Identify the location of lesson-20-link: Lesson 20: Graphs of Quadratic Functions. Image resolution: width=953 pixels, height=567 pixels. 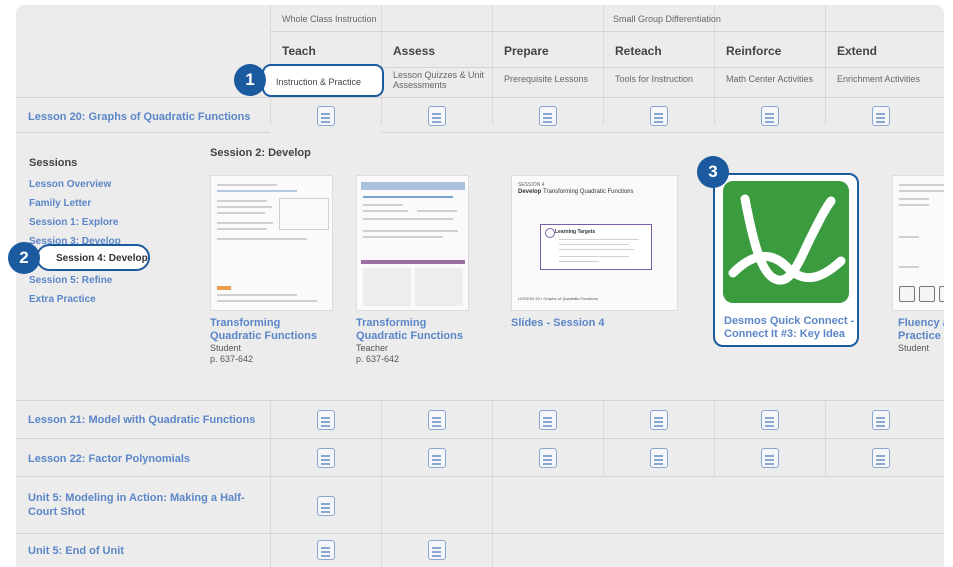
(139, 117).